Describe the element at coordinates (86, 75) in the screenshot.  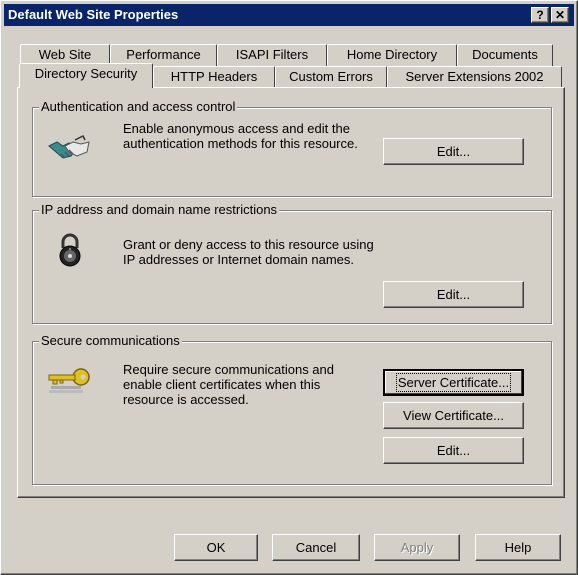
I see `tab-directory-security: Directory Security` at that location.